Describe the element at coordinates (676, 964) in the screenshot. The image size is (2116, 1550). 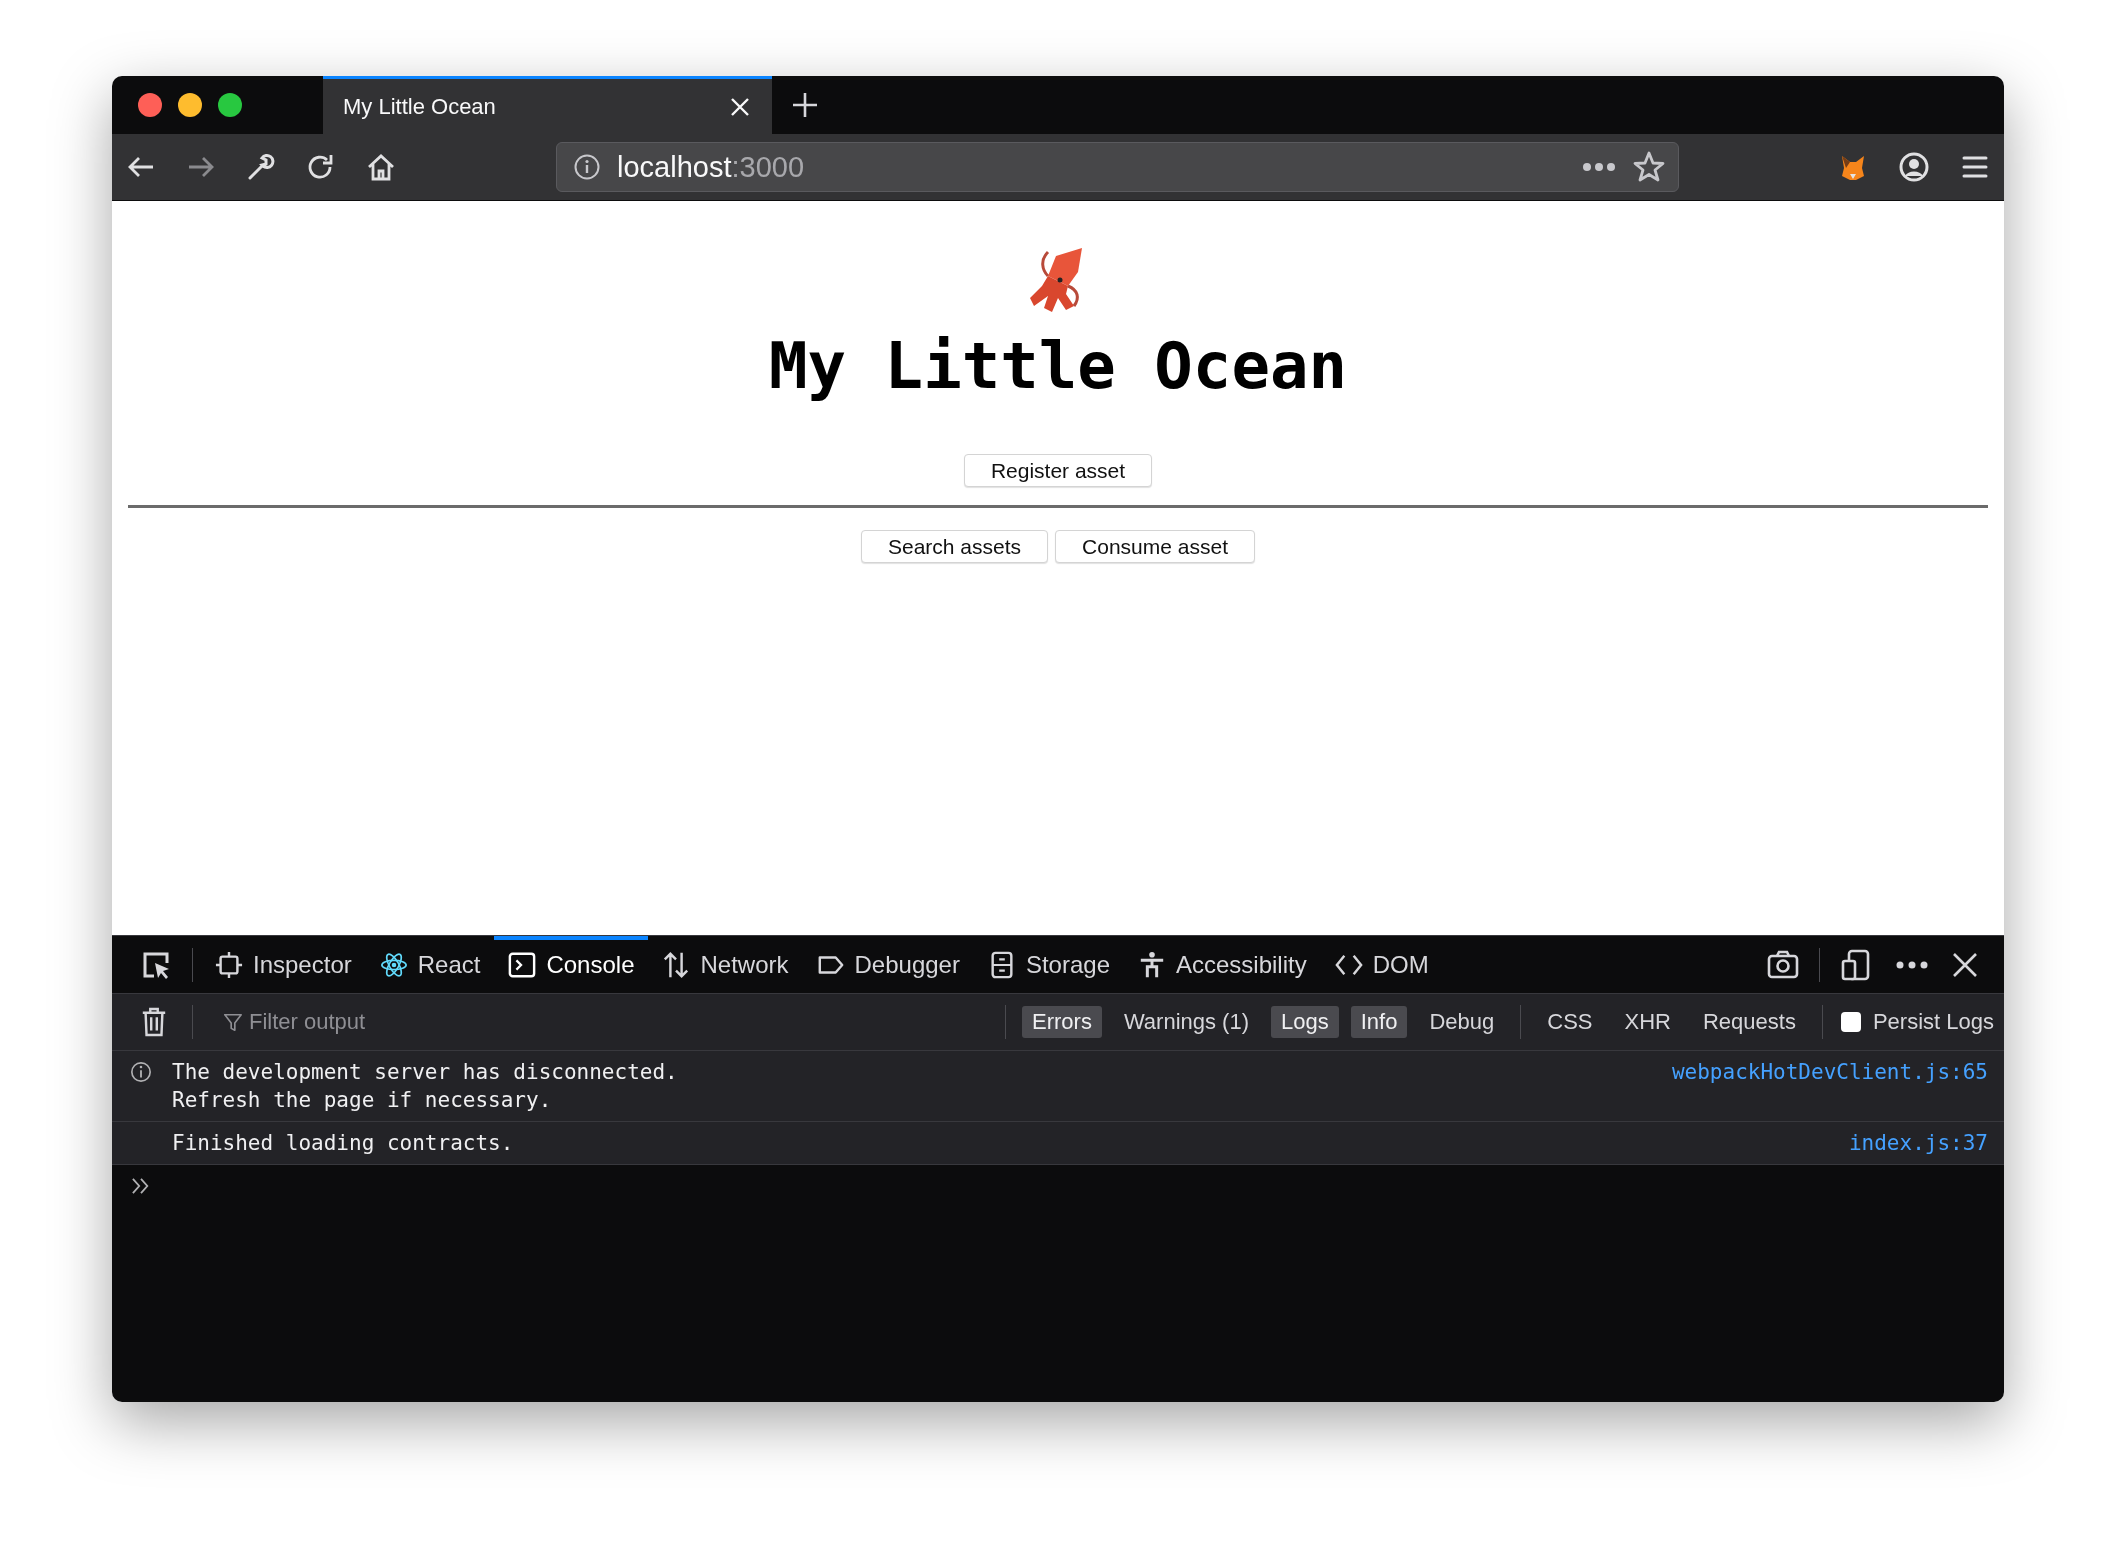
I see `arrows-icon` at that location.